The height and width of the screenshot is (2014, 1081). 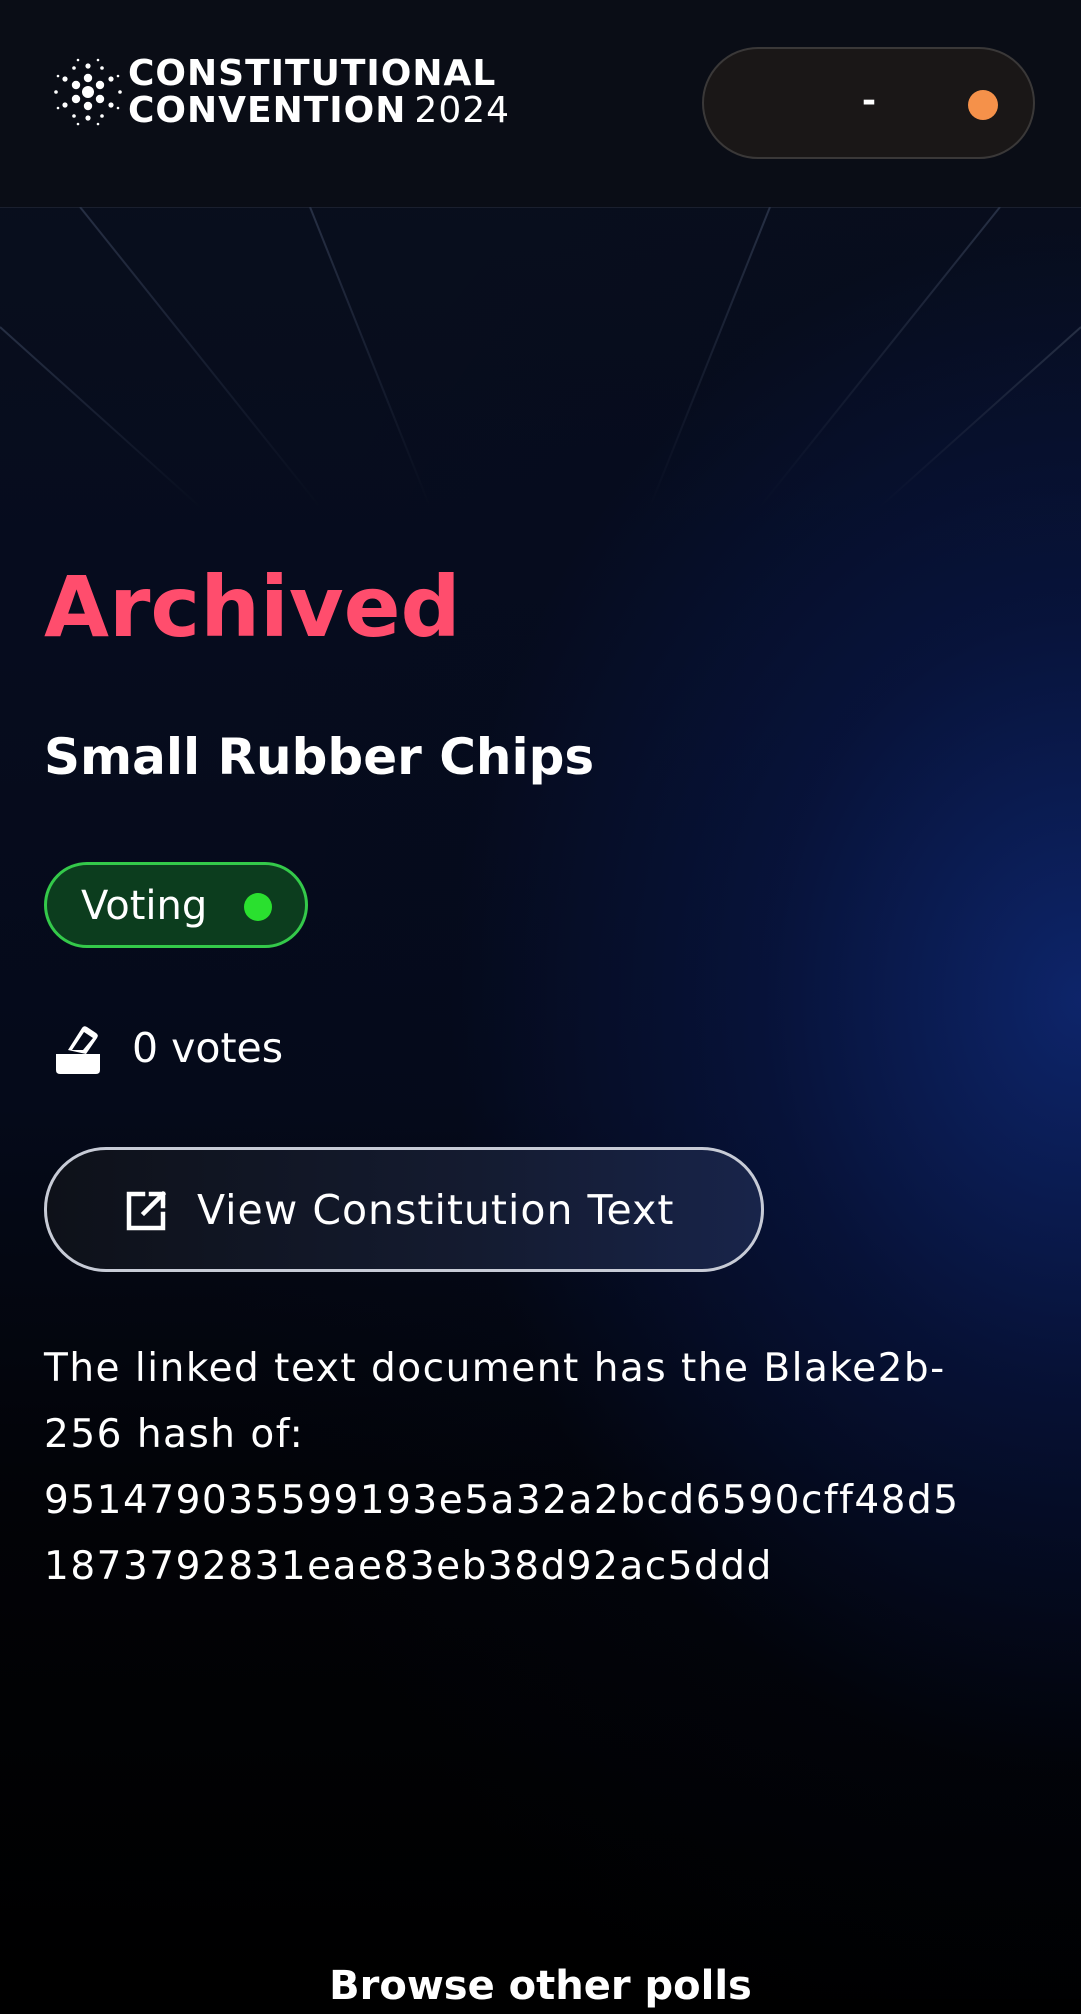 I want to click on logo-title-line2: CONVENTION 2024, so click(x=319, y=111).